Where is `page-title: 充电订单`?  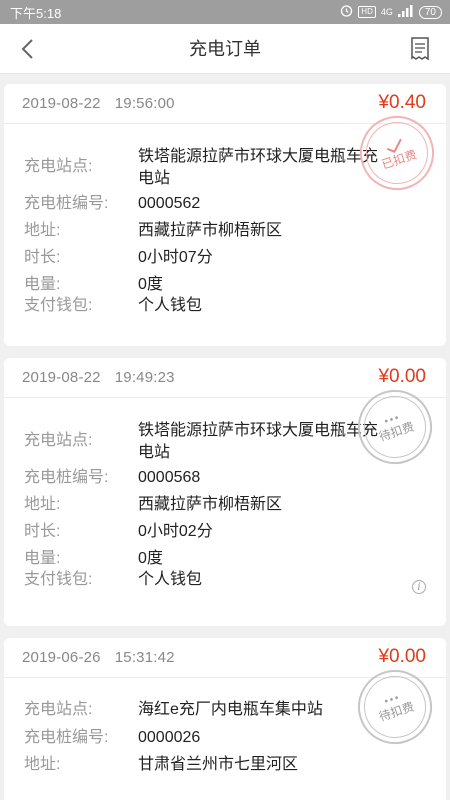 page-title: 充电订单 is located at coordinates (225, 49).